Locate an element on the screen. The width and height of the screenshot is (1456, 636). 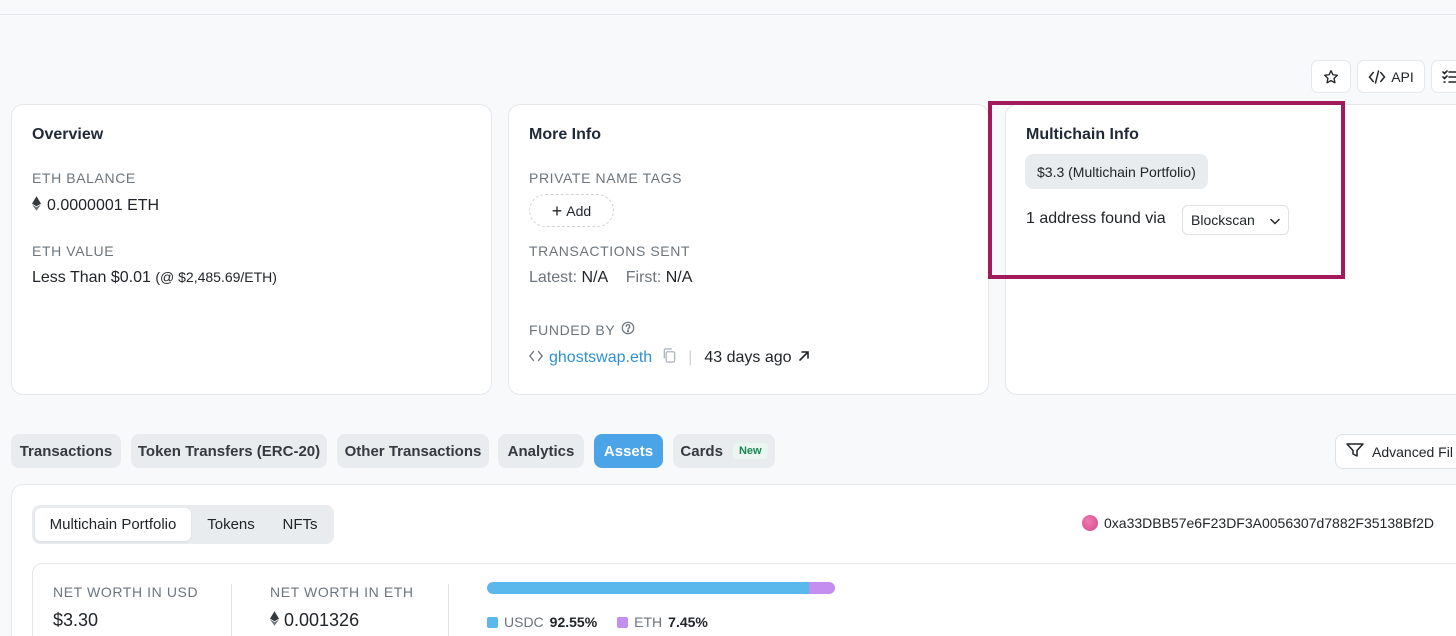
star-icon is located at coordinates (1331, 77).